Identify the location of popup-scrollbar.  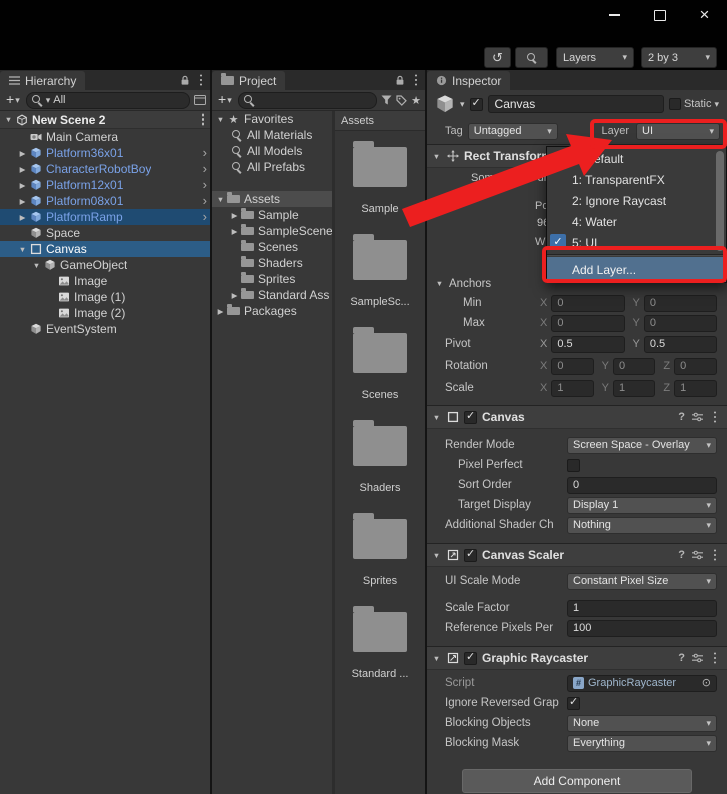
(720, 201).